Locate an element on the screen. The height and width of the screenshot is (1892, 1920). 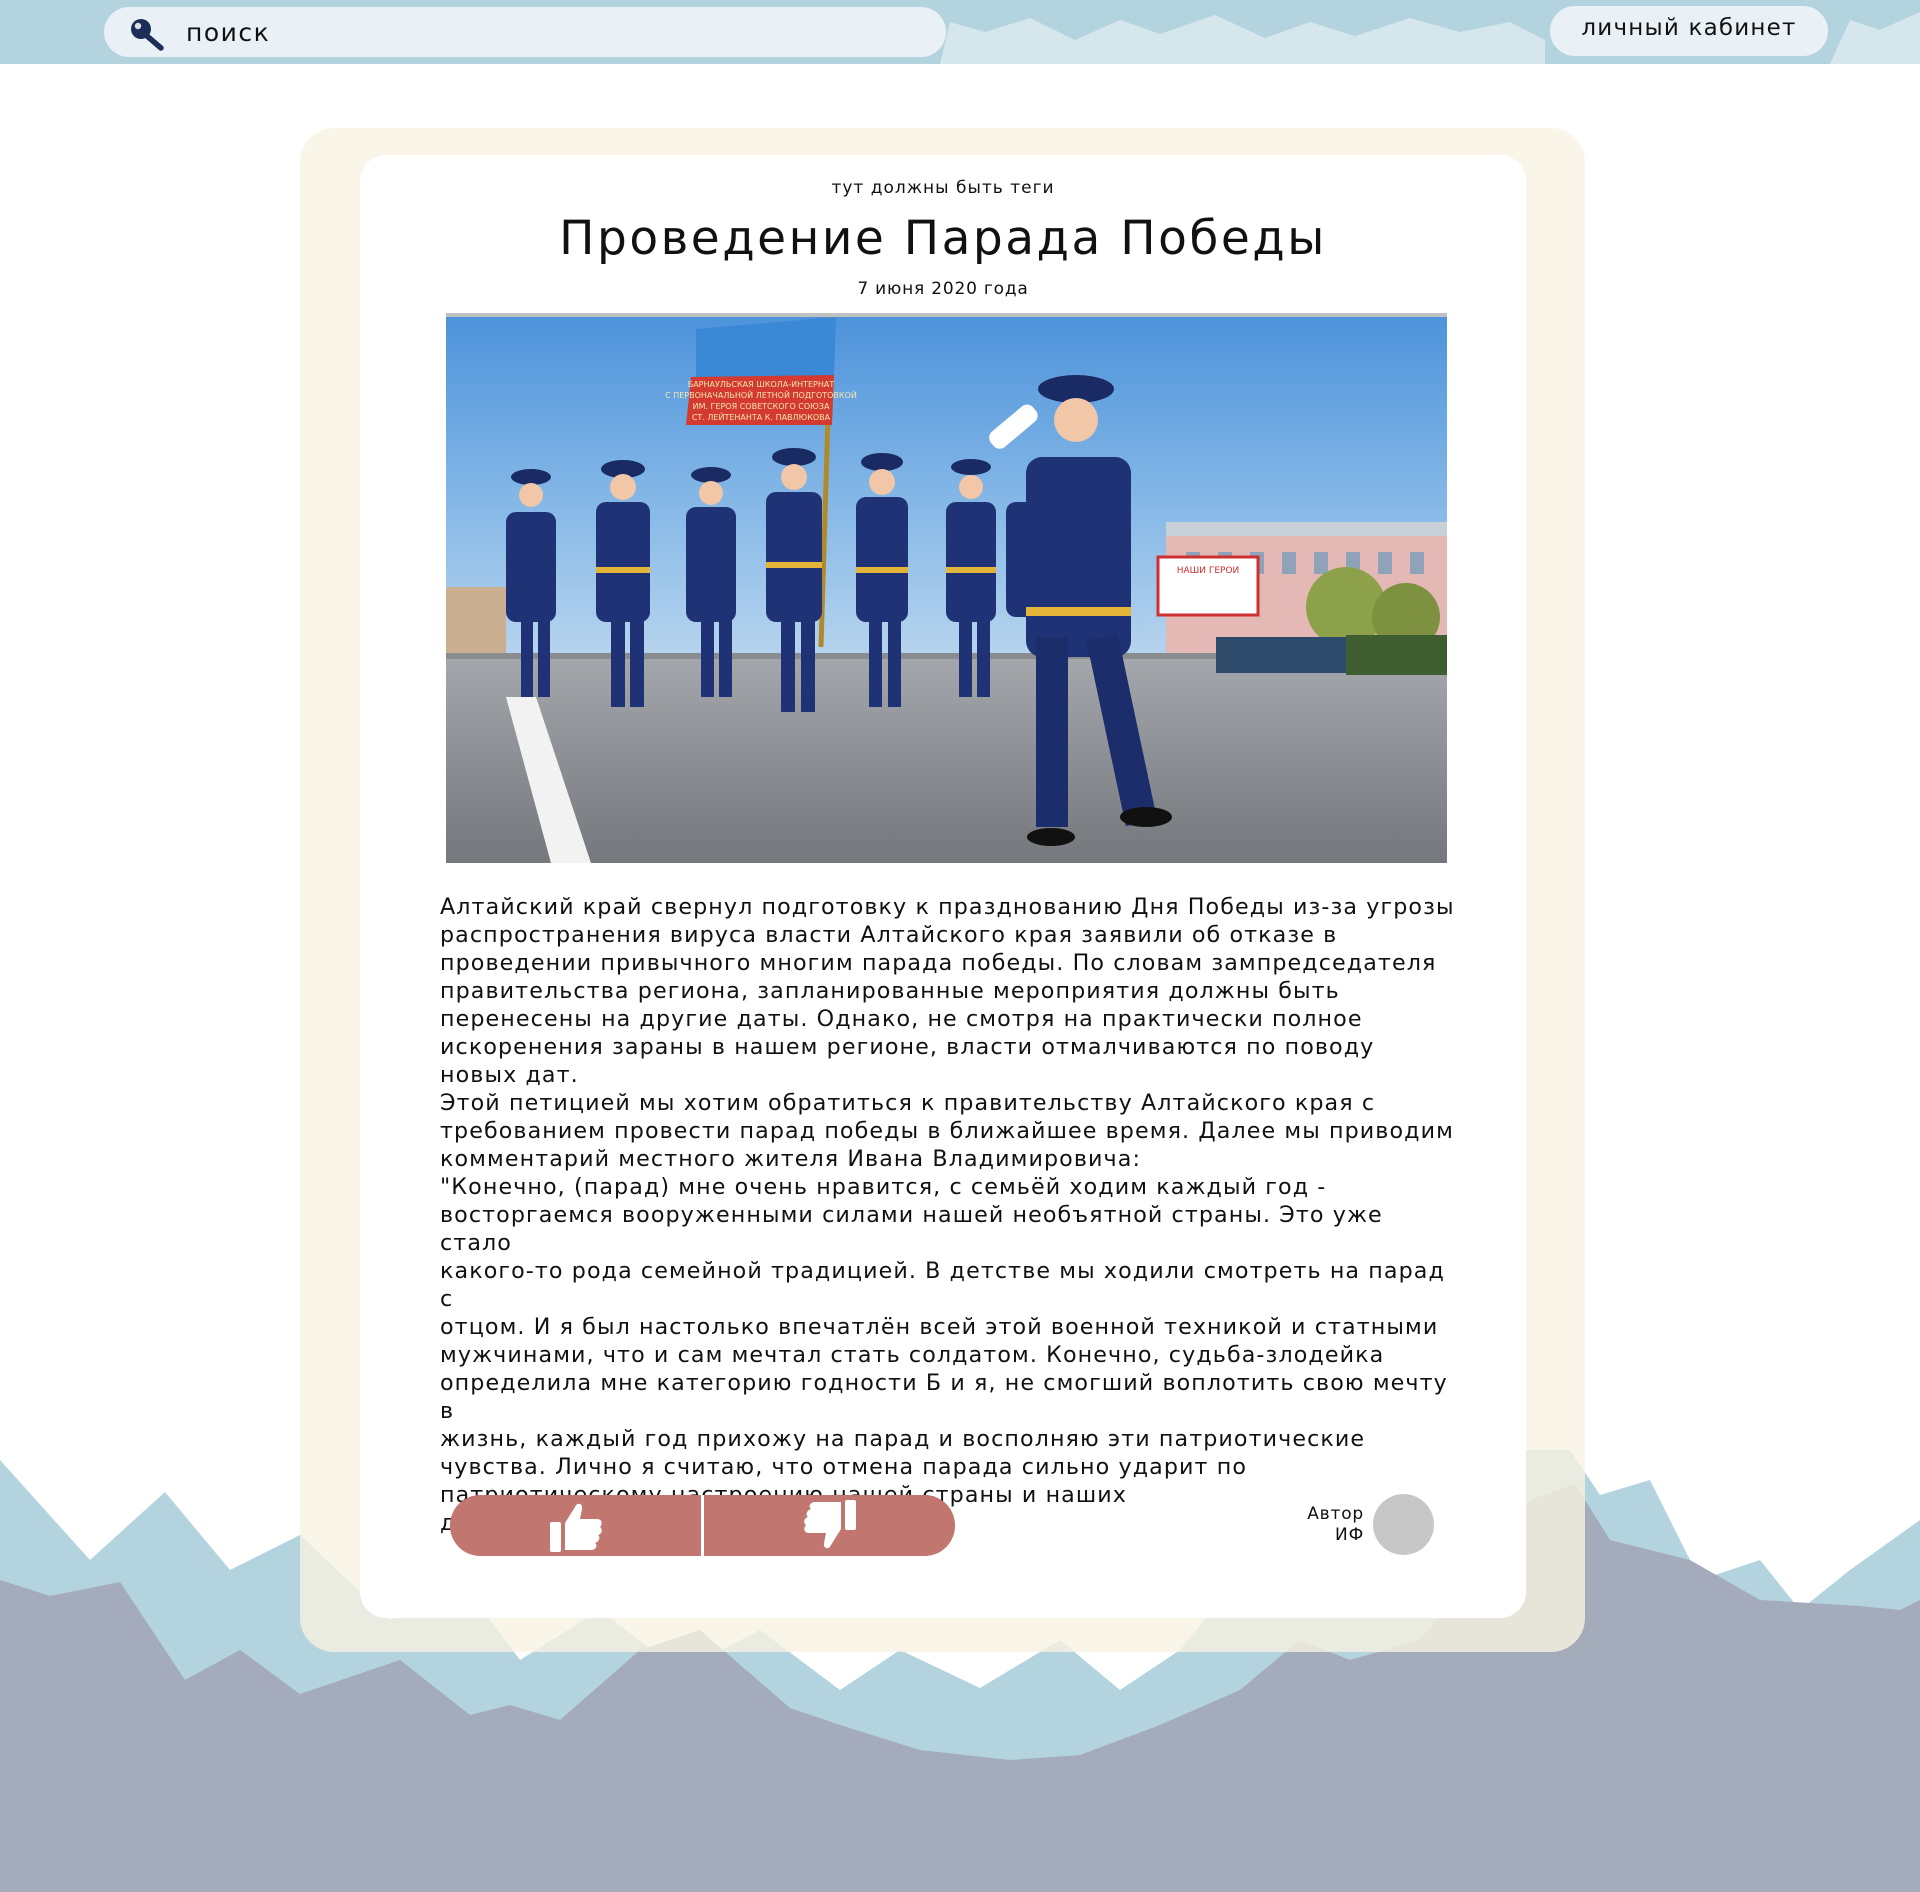
like-button is located at coordinates (575, 1525).